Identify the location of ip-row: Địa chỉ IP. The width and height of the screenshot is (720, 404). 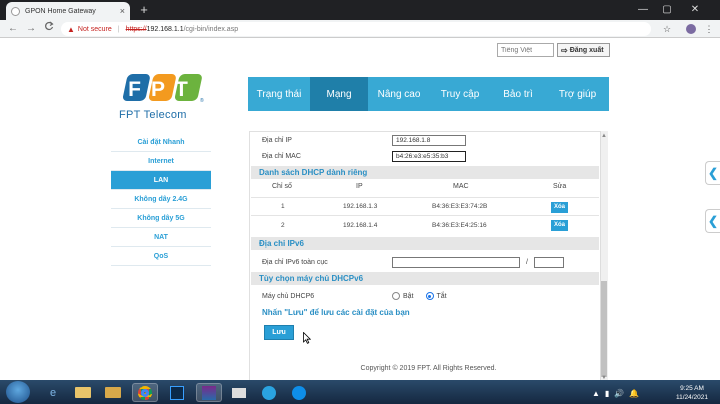
(427, 140).